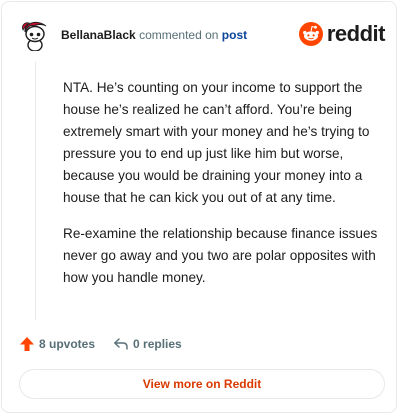 This screenshot has height=416, width=400. I want to click on user-avatar, so click(35, 35).